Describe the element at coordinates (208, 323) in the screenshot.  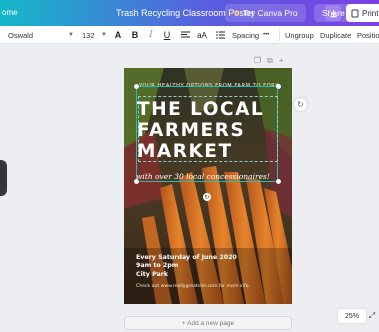
I see `add-page-button: + Add a new page` at that location.